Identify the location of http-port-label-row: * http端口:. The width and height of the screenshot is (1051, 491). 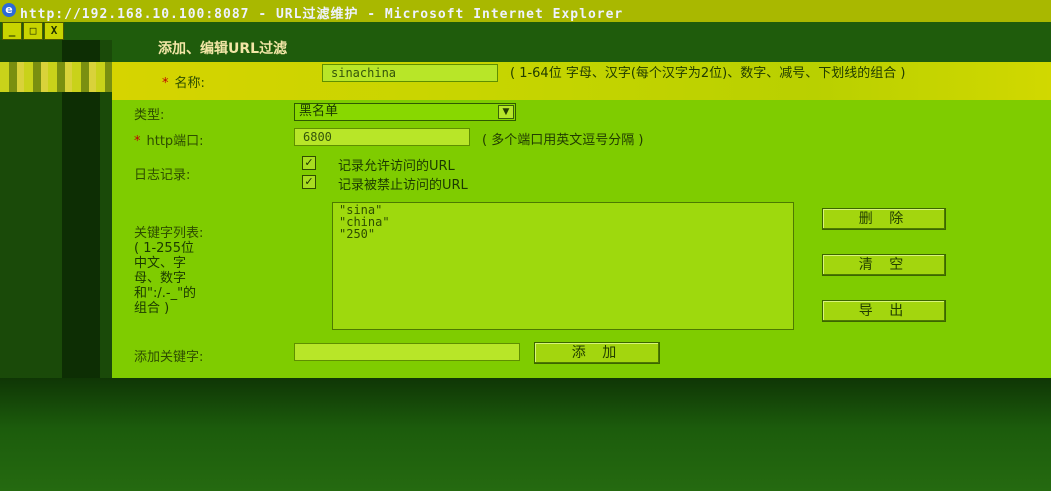
(169, 139).